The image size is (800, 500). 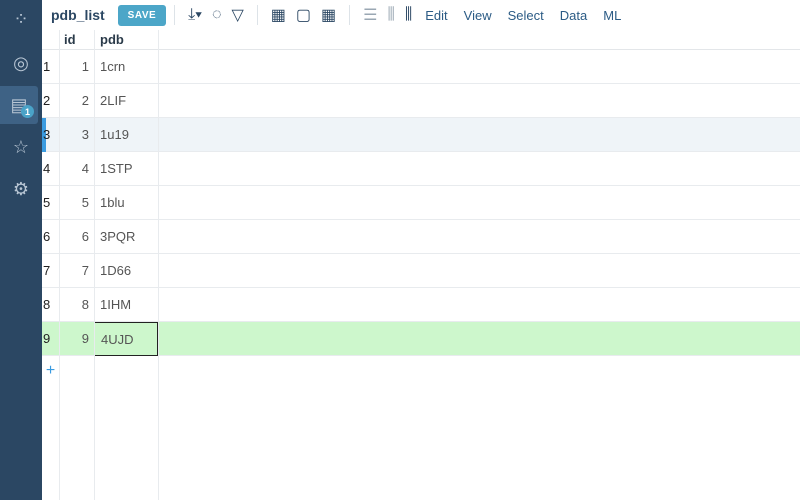 What do you see at coordinates (50, 339) in the screenshot?
I see `row-number: 9` at bounding box center [50, 339].